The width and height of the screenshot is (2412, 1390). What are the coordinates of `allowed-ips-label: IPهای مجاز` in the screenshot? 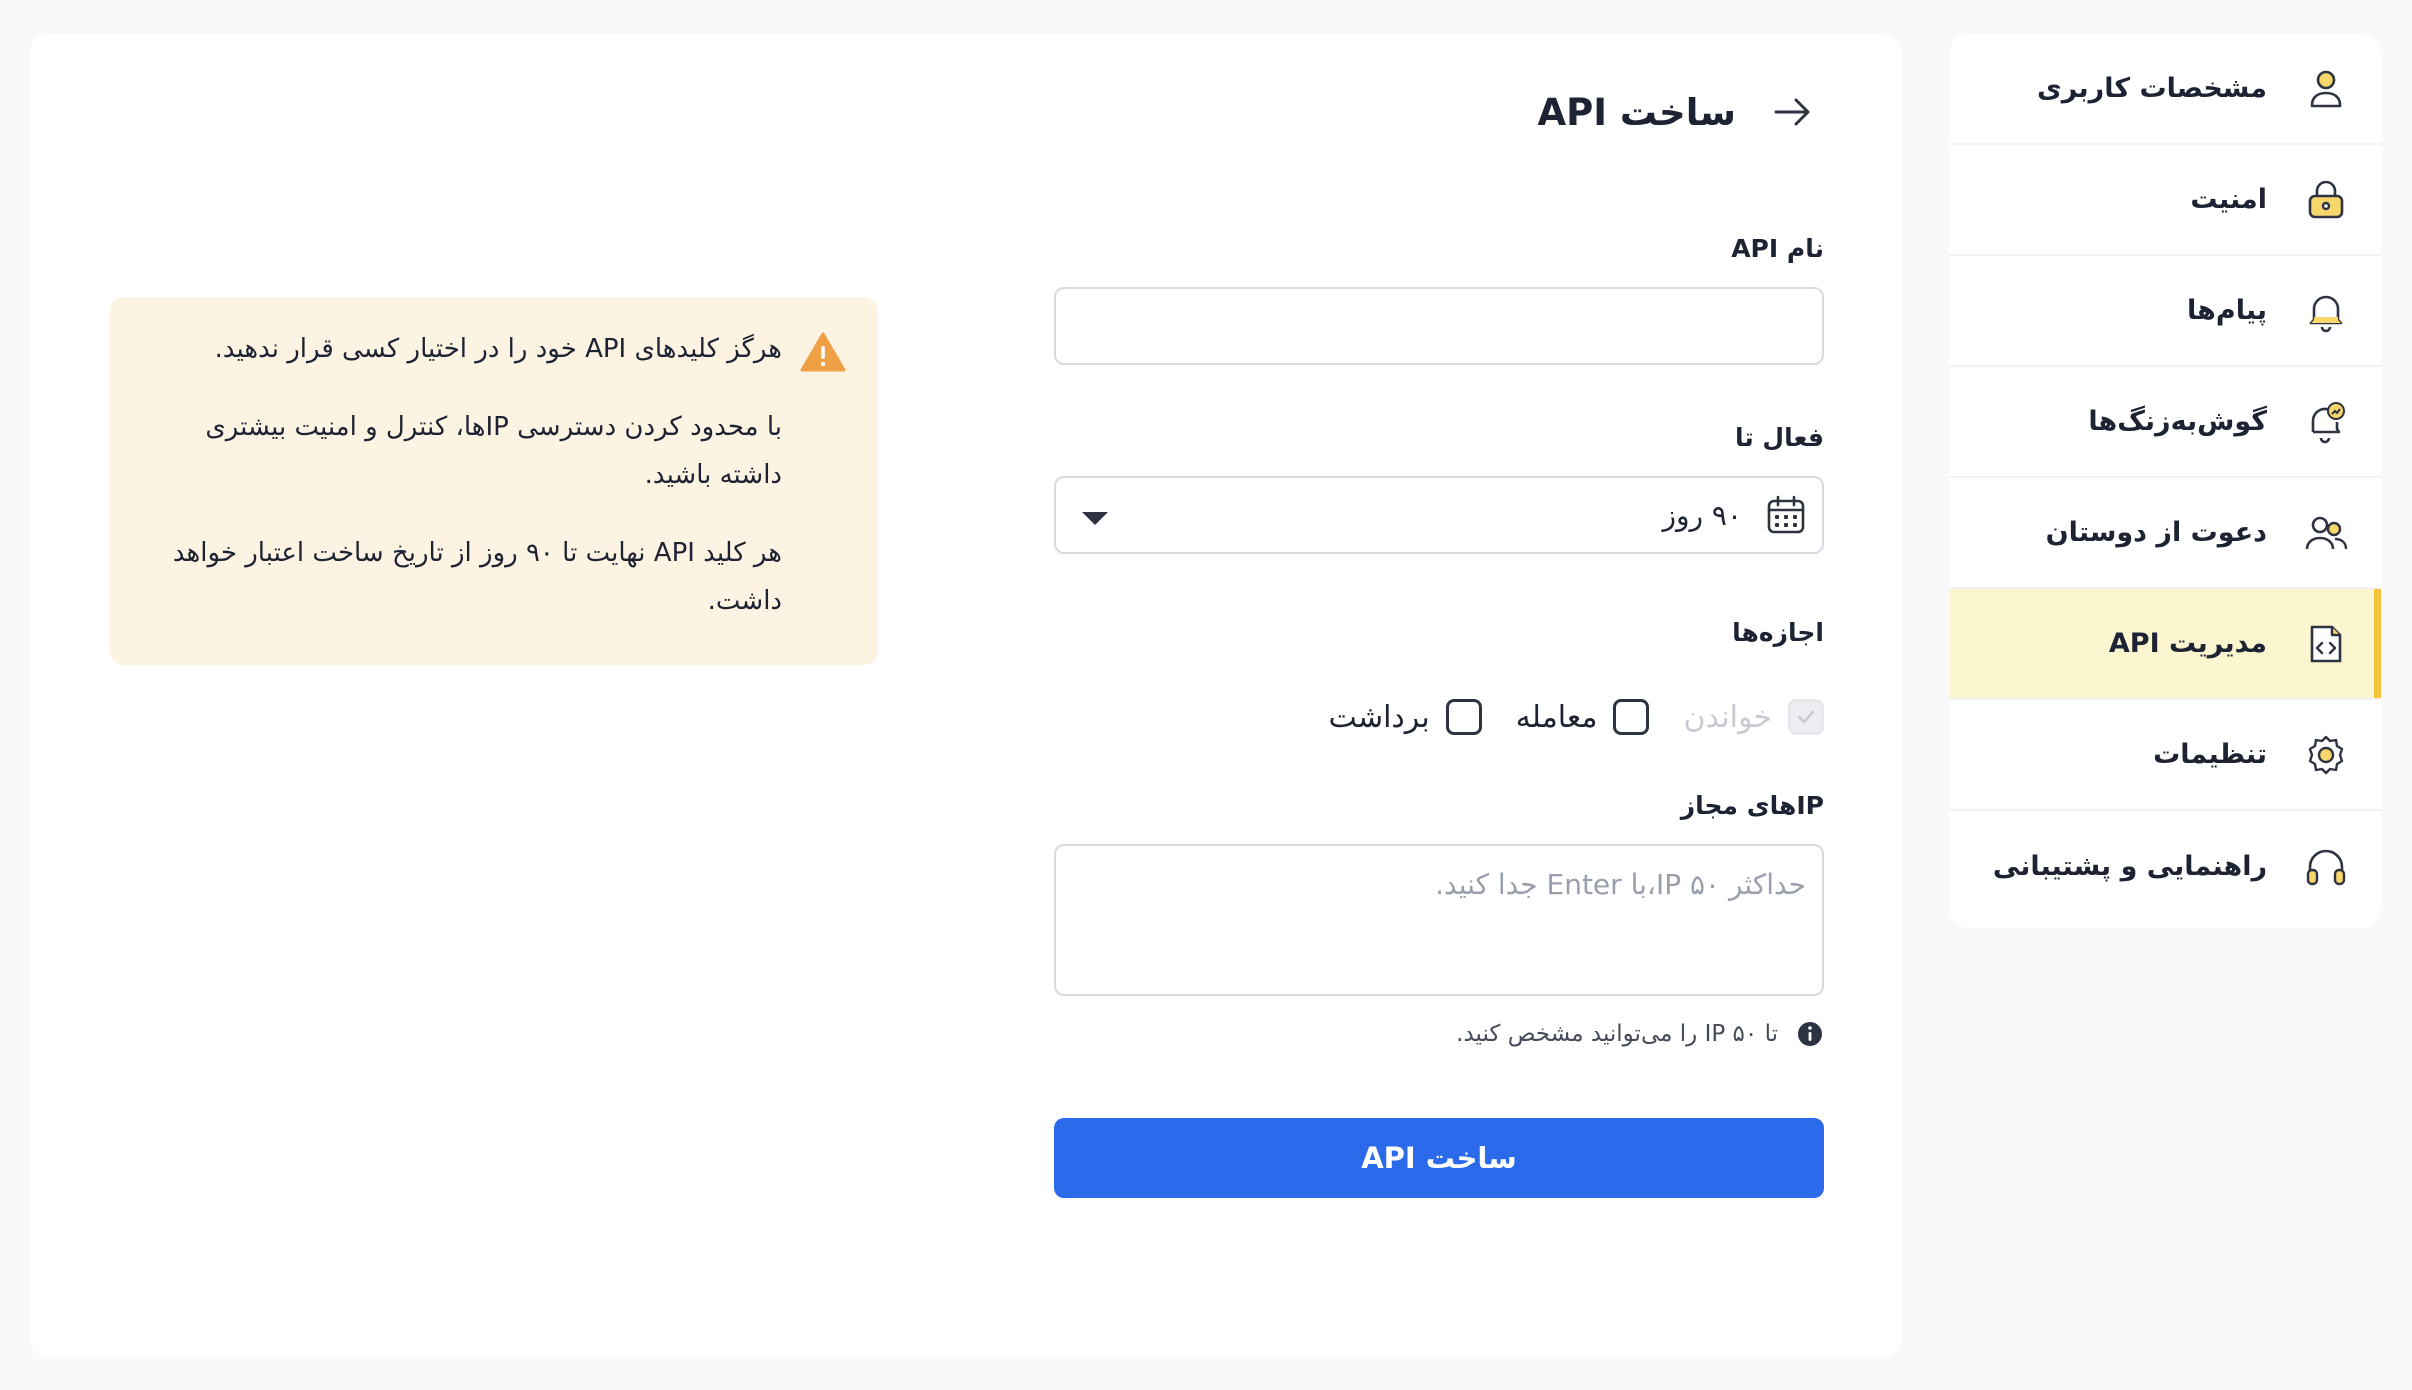 It's located at (1752, 805).